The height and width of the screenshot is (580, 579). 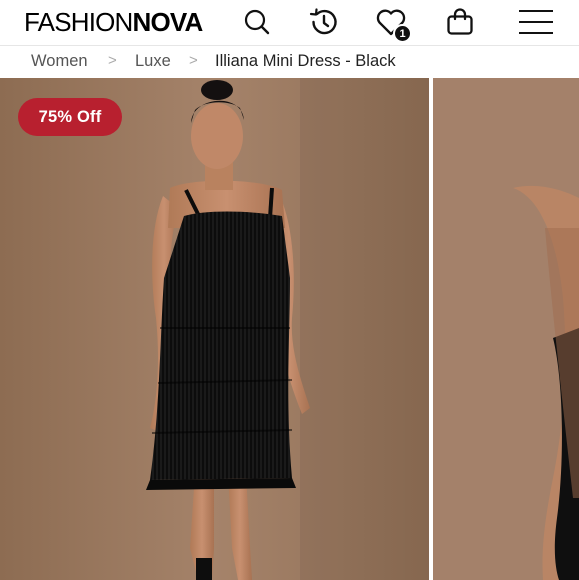 I want to click on fashion-nova-logo: FASHIONNOVA, so click(x=113, y=22).